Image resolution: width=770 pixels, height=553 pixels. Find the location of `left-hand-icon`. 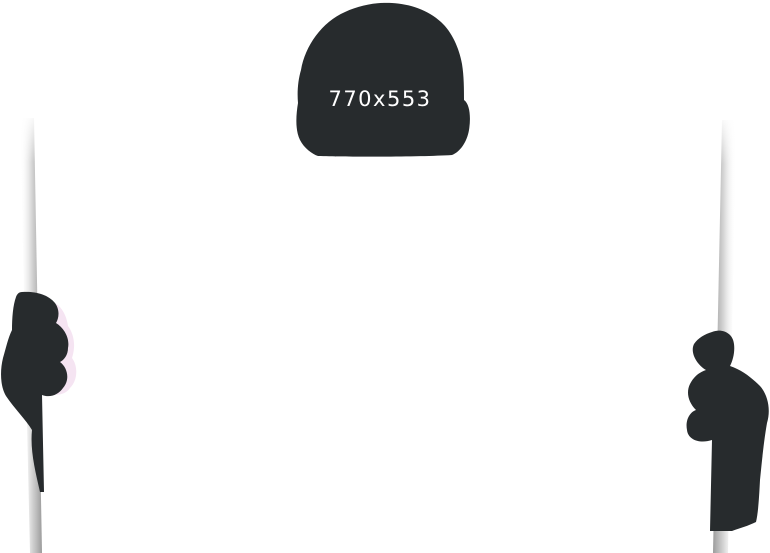

left-hand-icon is located at coordinates (39, 391).